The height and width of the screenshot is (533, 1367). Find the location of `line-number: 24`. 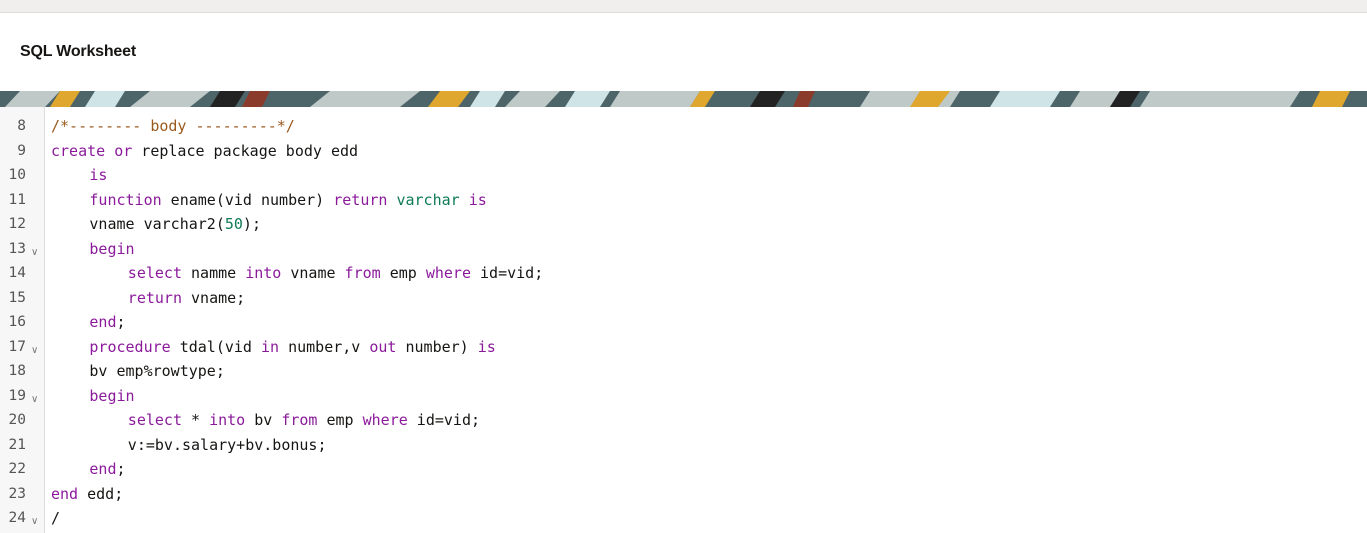

line-number: 24 is located at coordinates (17, 518).